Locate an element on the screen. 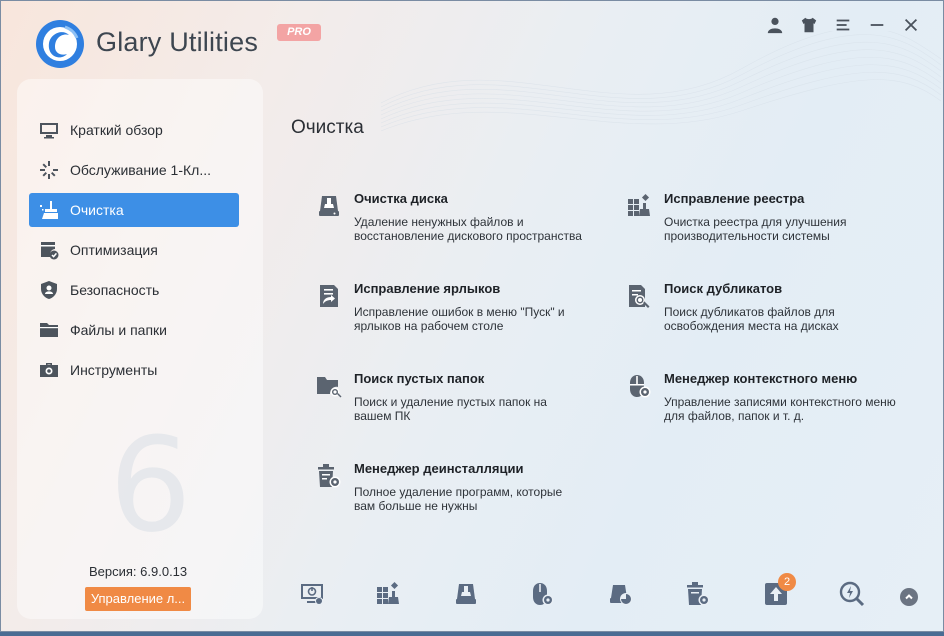 This screenshot has width=944, height=636. sparkle-icon is located at coordinates (49, 170).